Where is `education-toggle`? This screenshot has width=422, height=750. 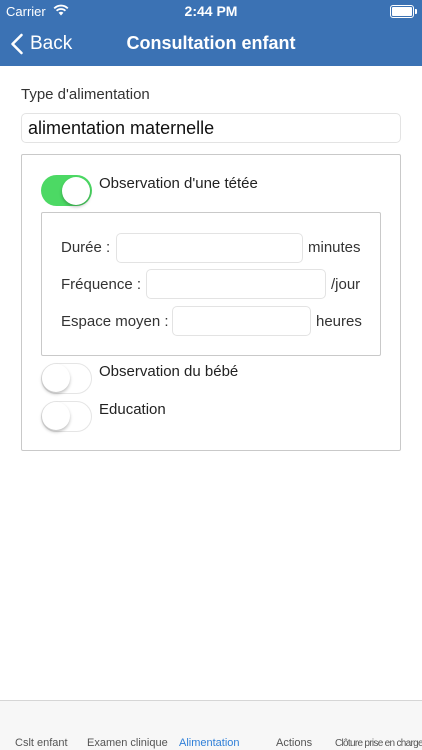
education-toggle is located at coordinates (66, 416).